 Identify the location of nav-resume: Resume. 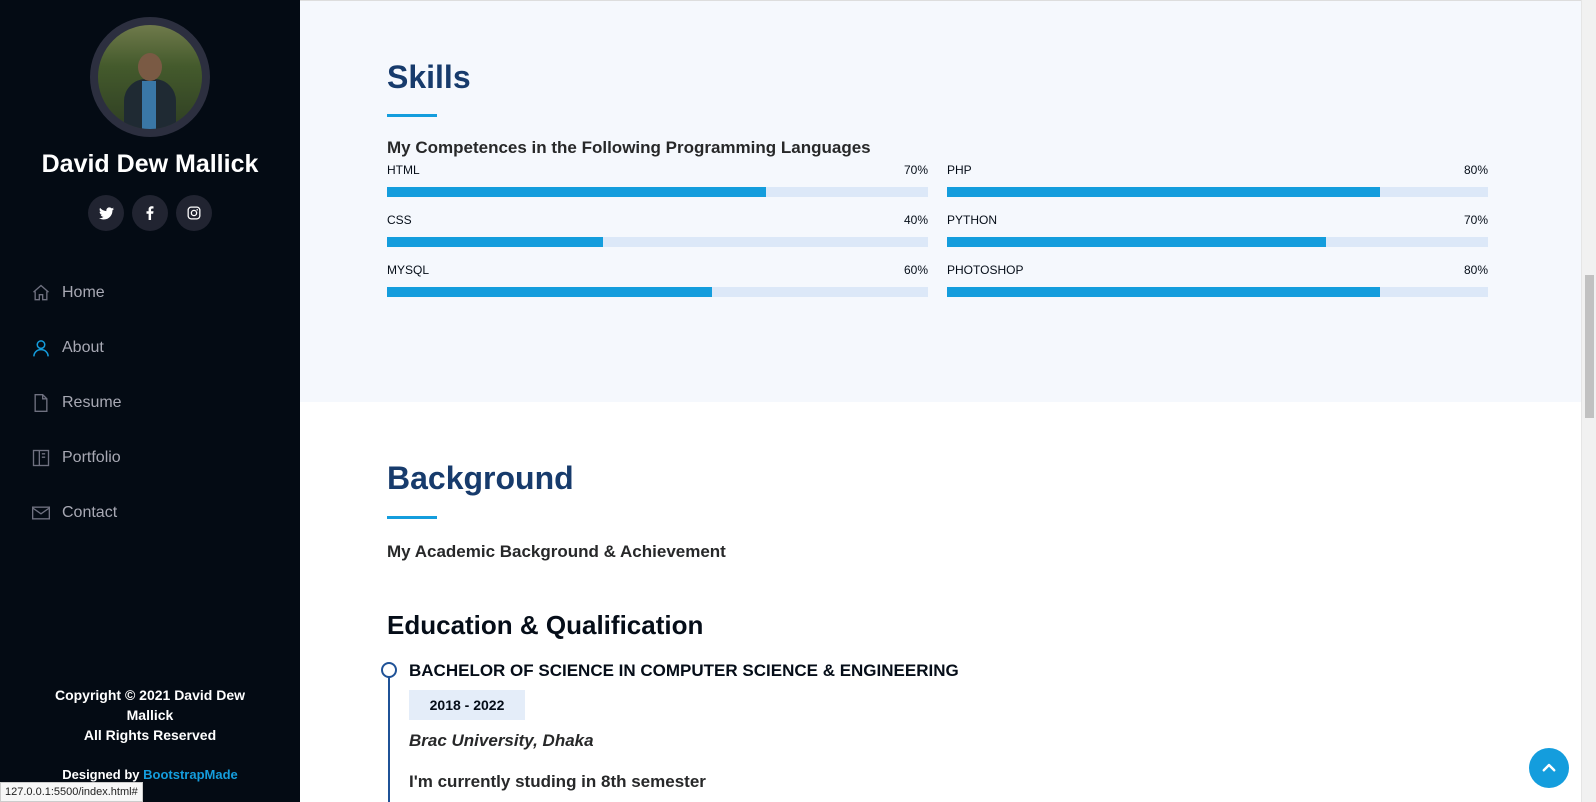
(76, 402).